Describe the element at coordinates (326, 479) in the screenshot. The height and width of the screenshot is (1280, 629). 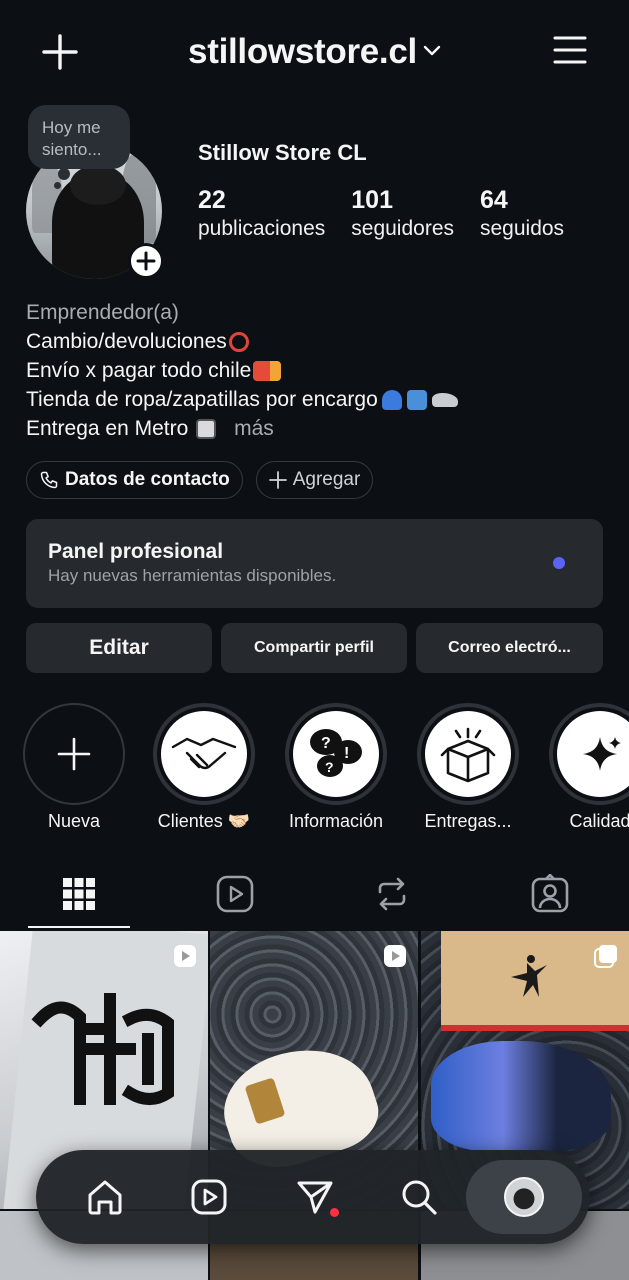
I see `chip-label: Agregar` at that location.